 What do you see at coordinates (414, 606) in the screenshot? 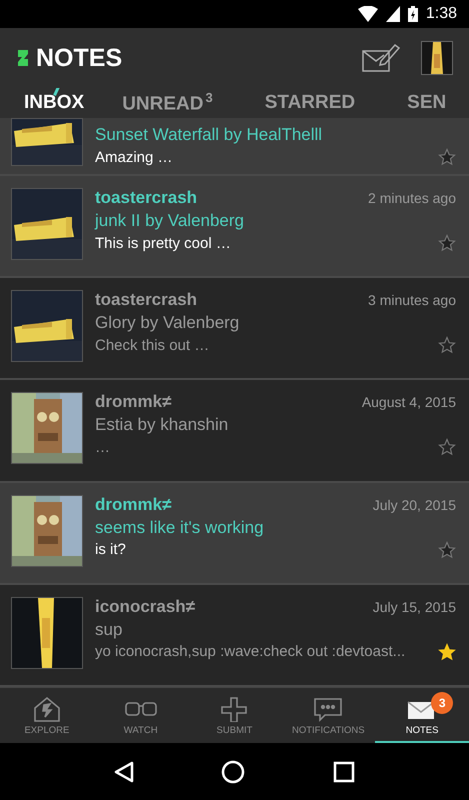
I see `note-time: July 15, 2015` at bounding box center [414, 606].